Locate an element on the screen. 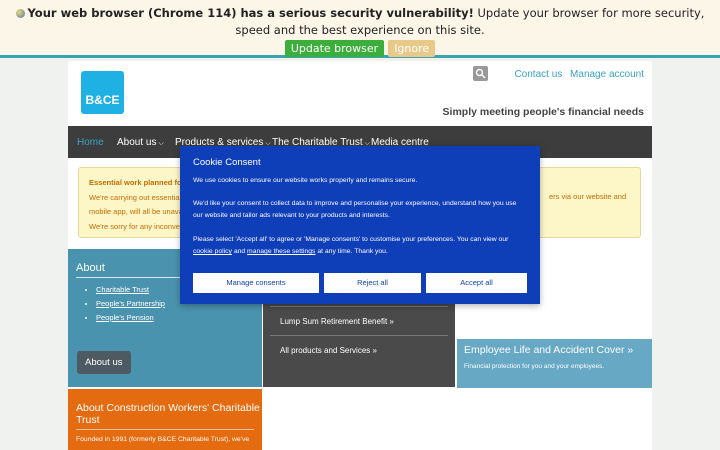  cookie-para-3-c: at any time. Thank you. is located at coordinates (352, 251).